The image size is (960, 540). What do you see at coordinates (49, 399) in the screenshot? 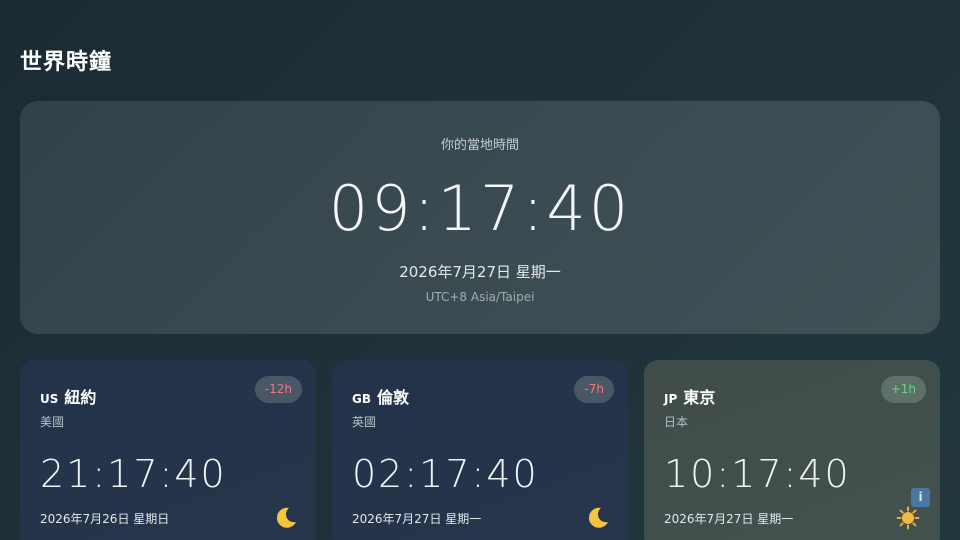
I see `country-code: US` at bounding box center [49, 399].